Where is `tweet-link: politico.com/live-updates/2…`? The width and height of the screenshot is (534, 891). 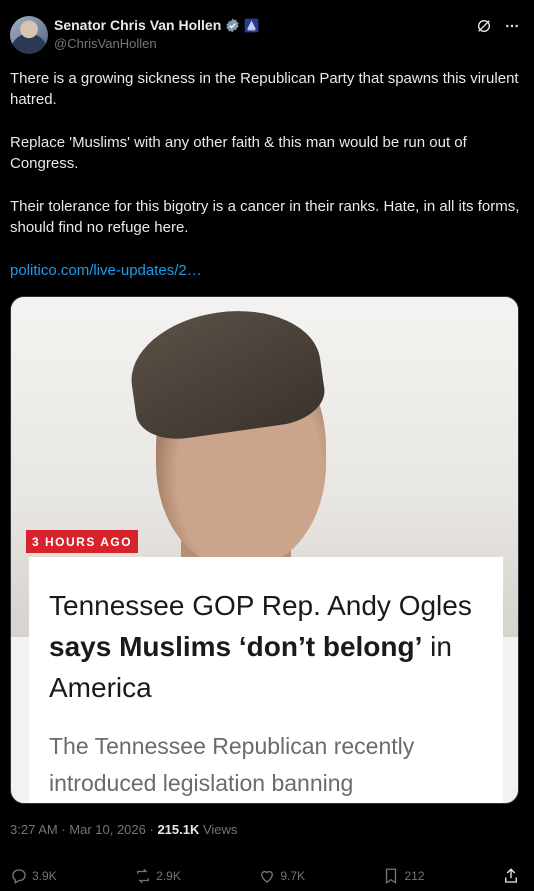 tweet-link: politico.com/live-updates/2… is located at coordinates (267, 270).